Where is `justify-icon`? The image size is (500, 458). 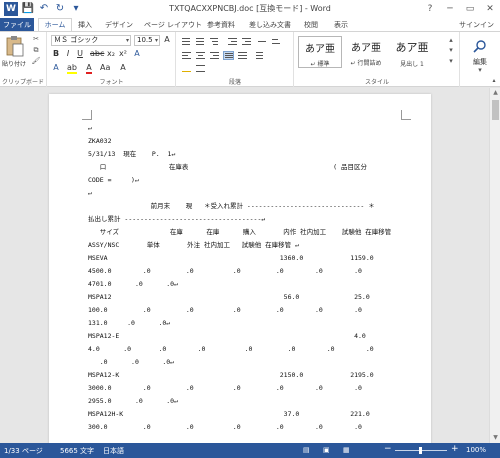 justify-icon is located at coordinates (228, 55).